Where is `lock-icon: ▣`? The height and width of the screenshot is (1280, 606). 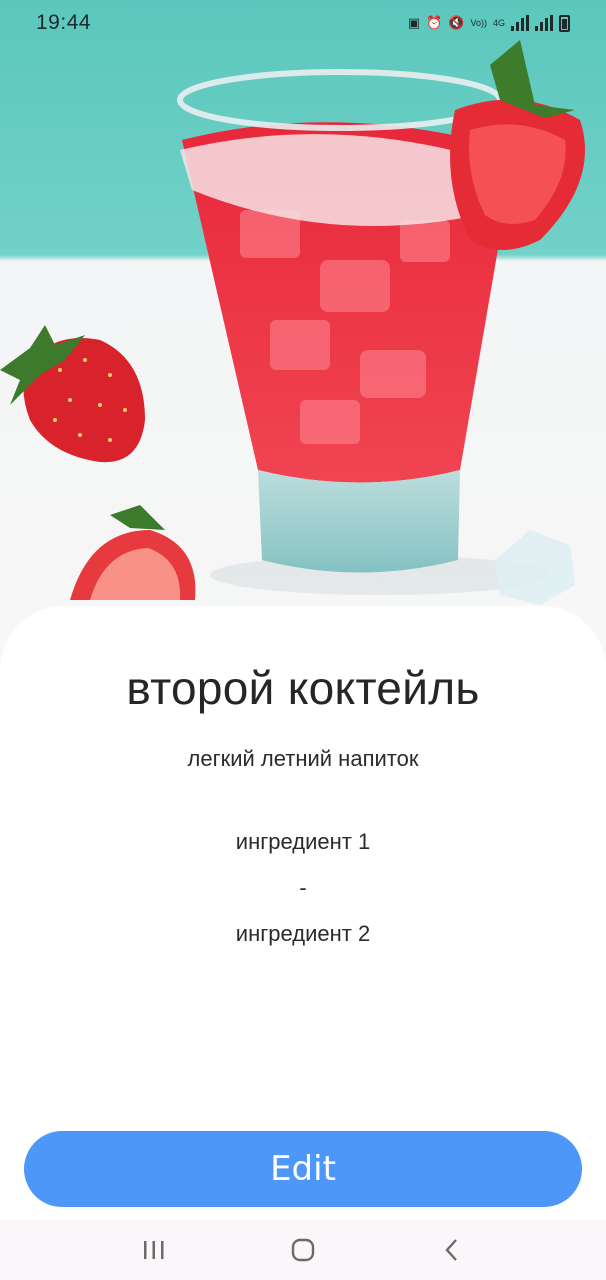 lock-icon: ▣ is located at coordinates (414, 22).